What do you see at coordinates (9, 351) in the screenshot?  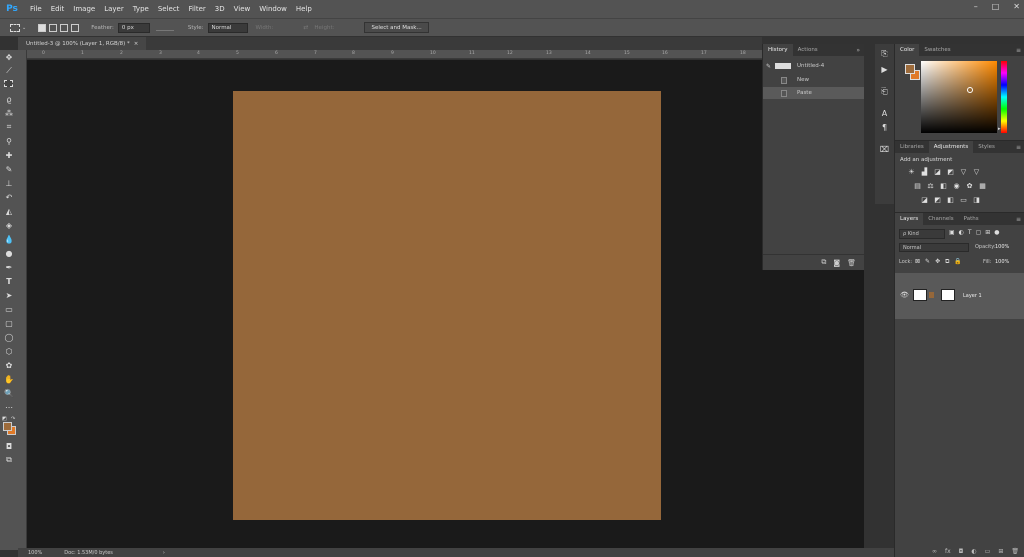 I see `polygon-tool-icon: ⬡` at bounding box center [9, 351].